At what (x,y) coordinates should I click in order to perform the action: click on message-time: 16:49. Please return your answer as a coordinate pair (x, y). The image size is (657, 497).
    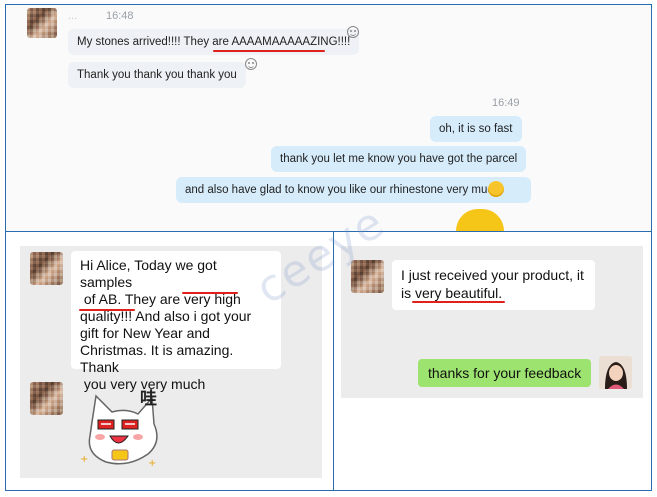
    Looking at the image, I should click on (506, 103).